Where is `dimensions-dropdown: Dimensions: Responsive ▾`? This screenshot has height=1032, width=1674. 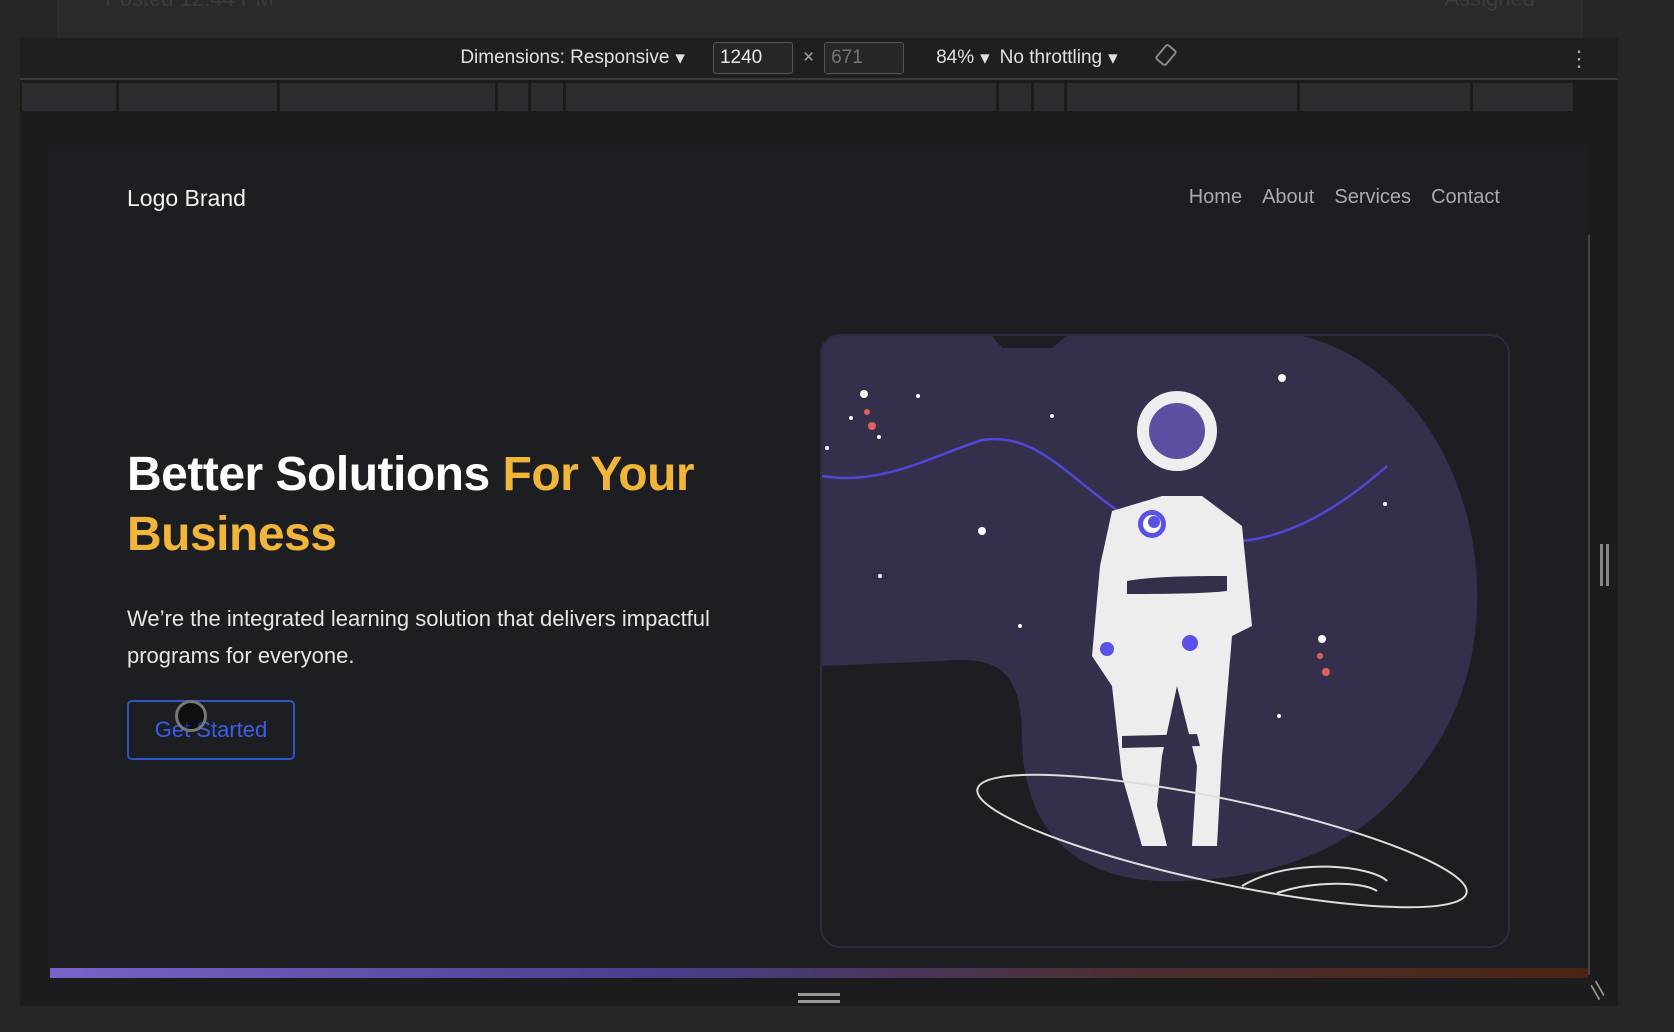
dimensions-dropdown: Dimensions: Responsive ▾ is located at coordinates (572, 58).